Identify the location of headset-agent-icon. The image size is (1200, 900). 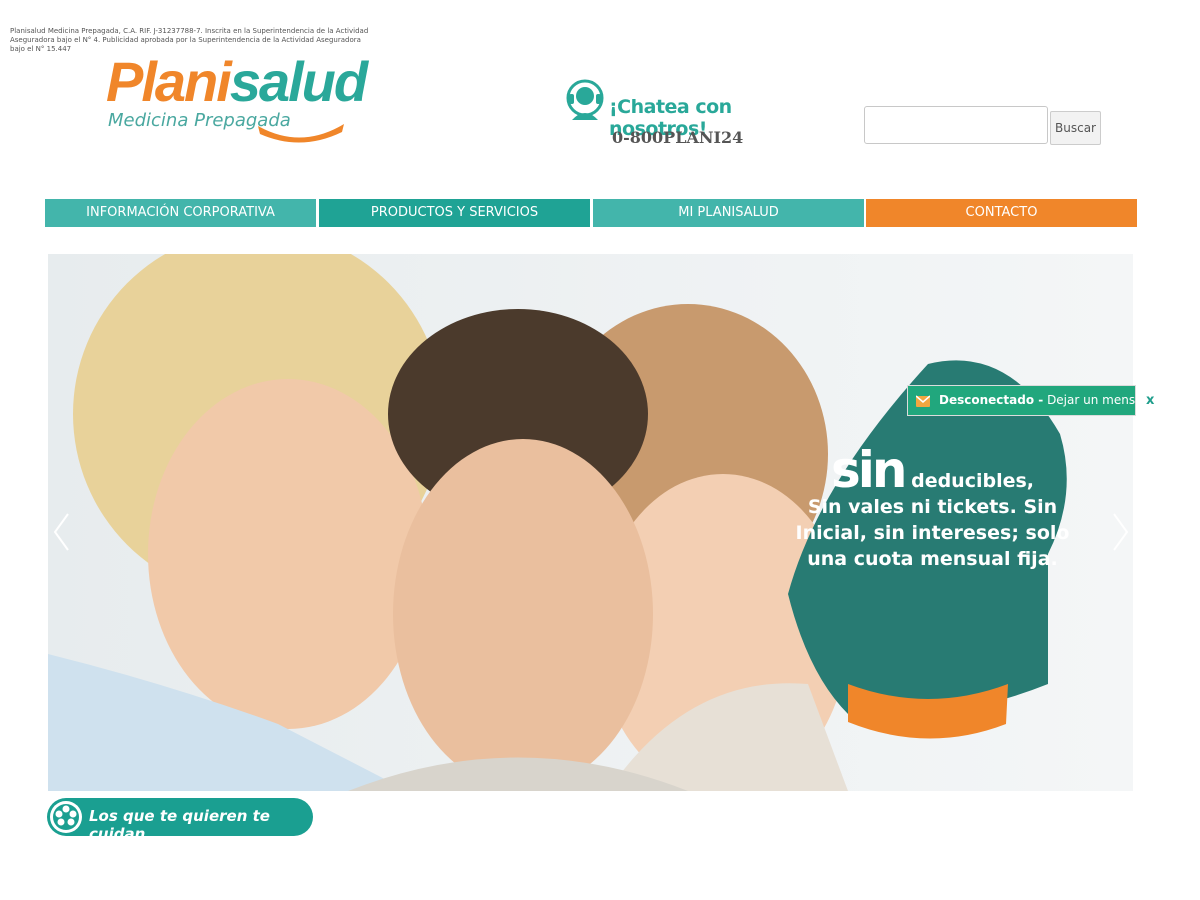
(585, 99).